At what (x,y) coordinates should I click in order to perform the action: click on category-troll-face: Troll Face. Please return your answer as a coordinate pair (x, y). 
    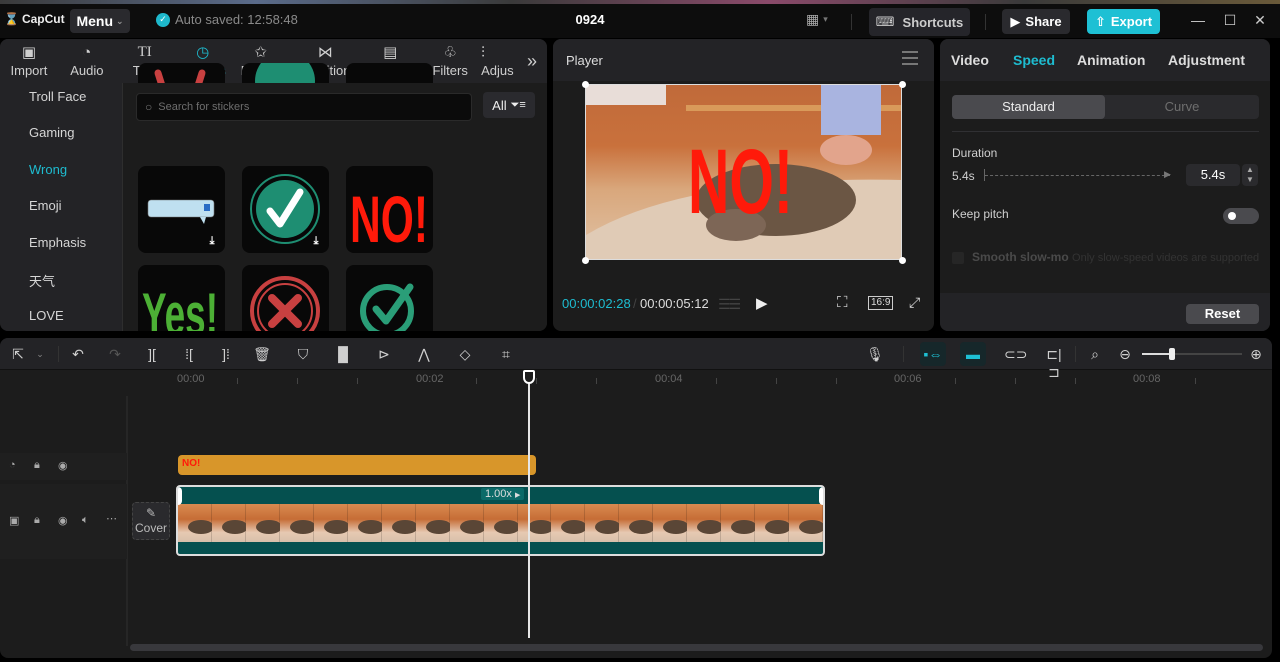
    Looking at the image, I should click on (57, 96).